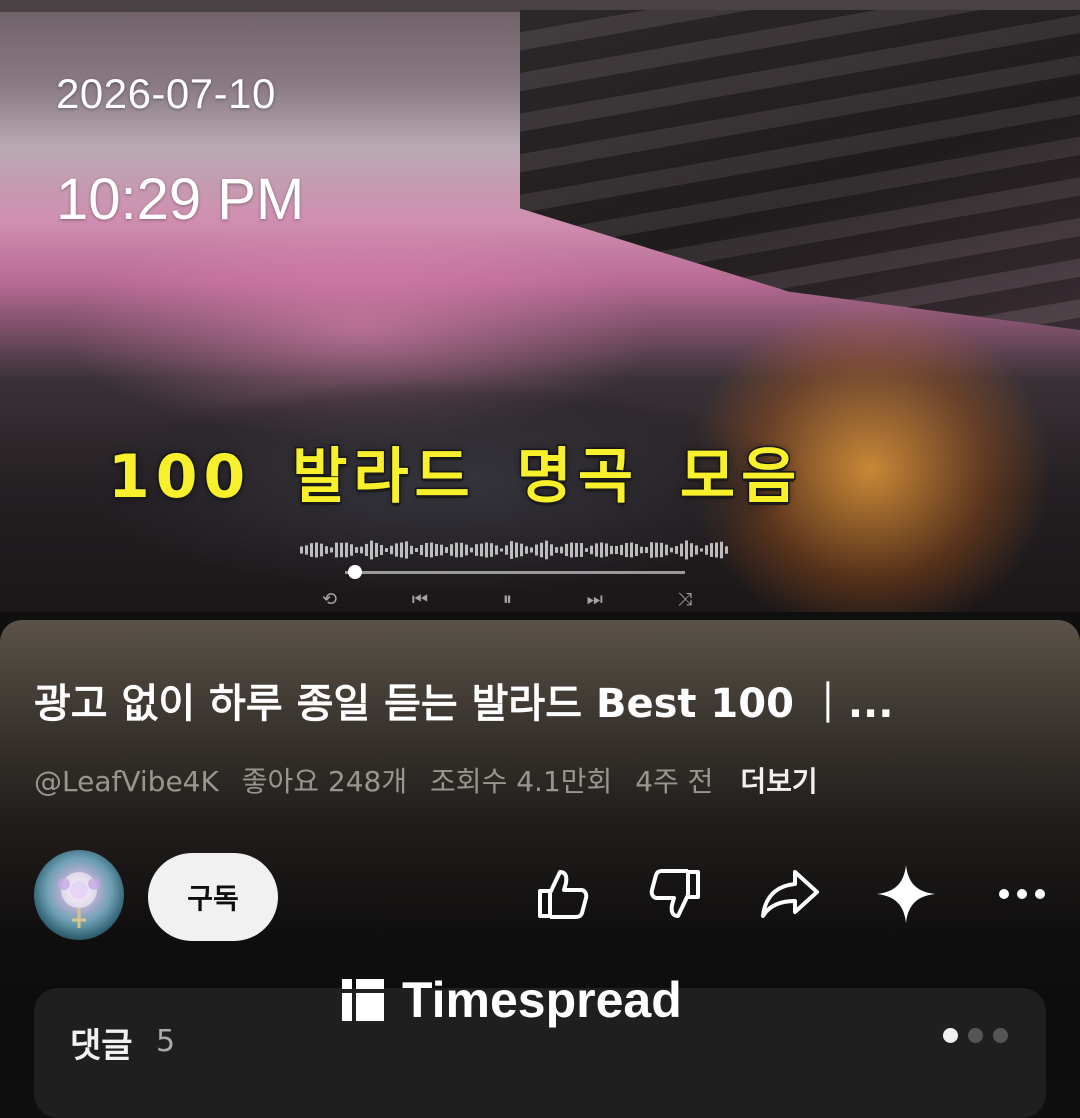 This screenshot has height=1118, width=1080. I want to click on pause-icon: ⏸, so click(507, 600).